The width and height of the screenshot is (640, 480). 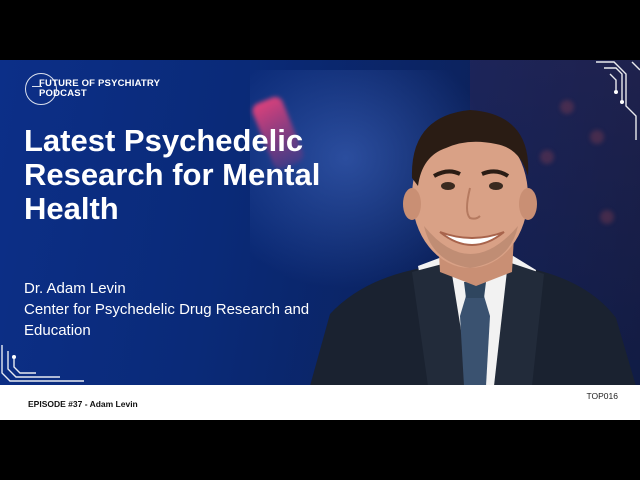 I want to click on circle-logo-icon, so click(x=41, y=89).